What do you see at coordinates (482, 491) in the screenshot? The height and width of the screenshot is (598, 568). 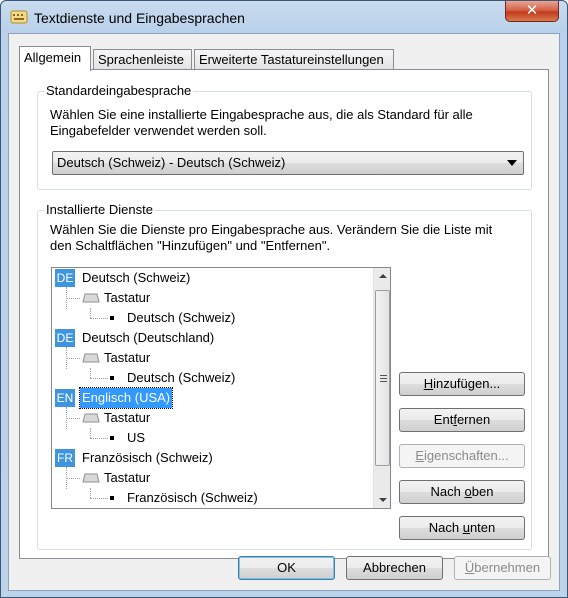 I see `button-label: ben` at bounding box center [482, 491].